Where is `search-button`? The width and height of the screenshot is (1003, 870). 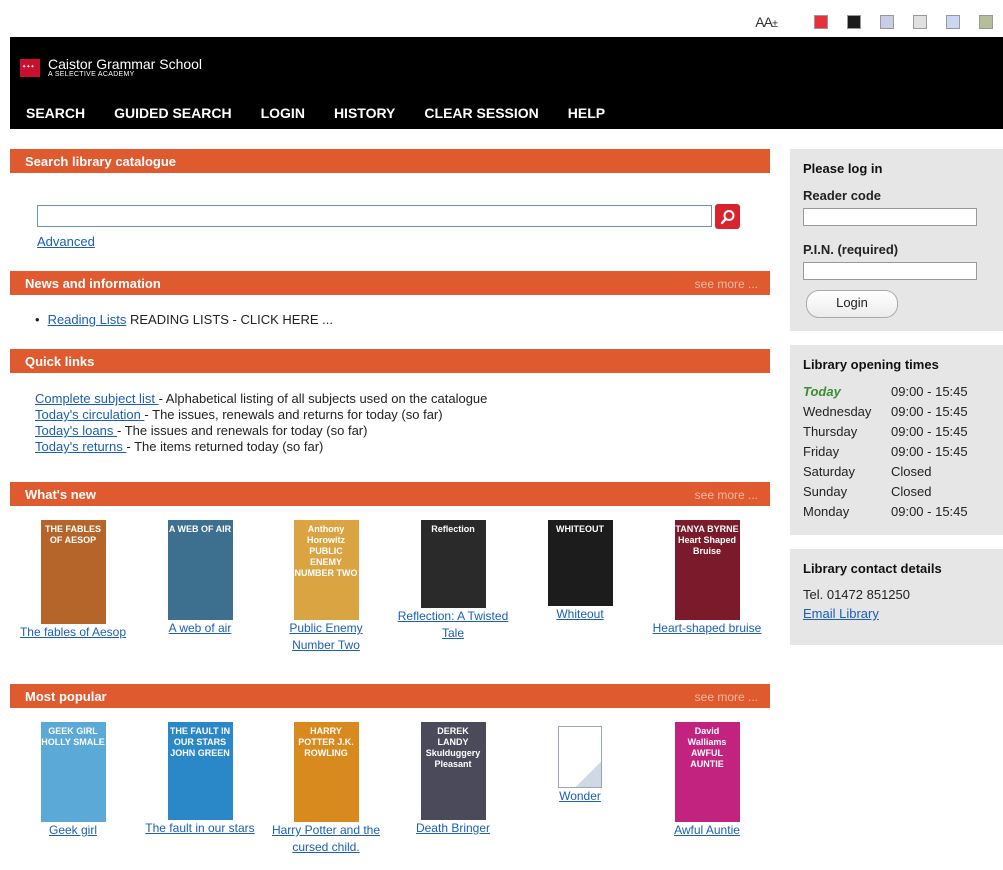 search-button is located at coordinates (727, 216).